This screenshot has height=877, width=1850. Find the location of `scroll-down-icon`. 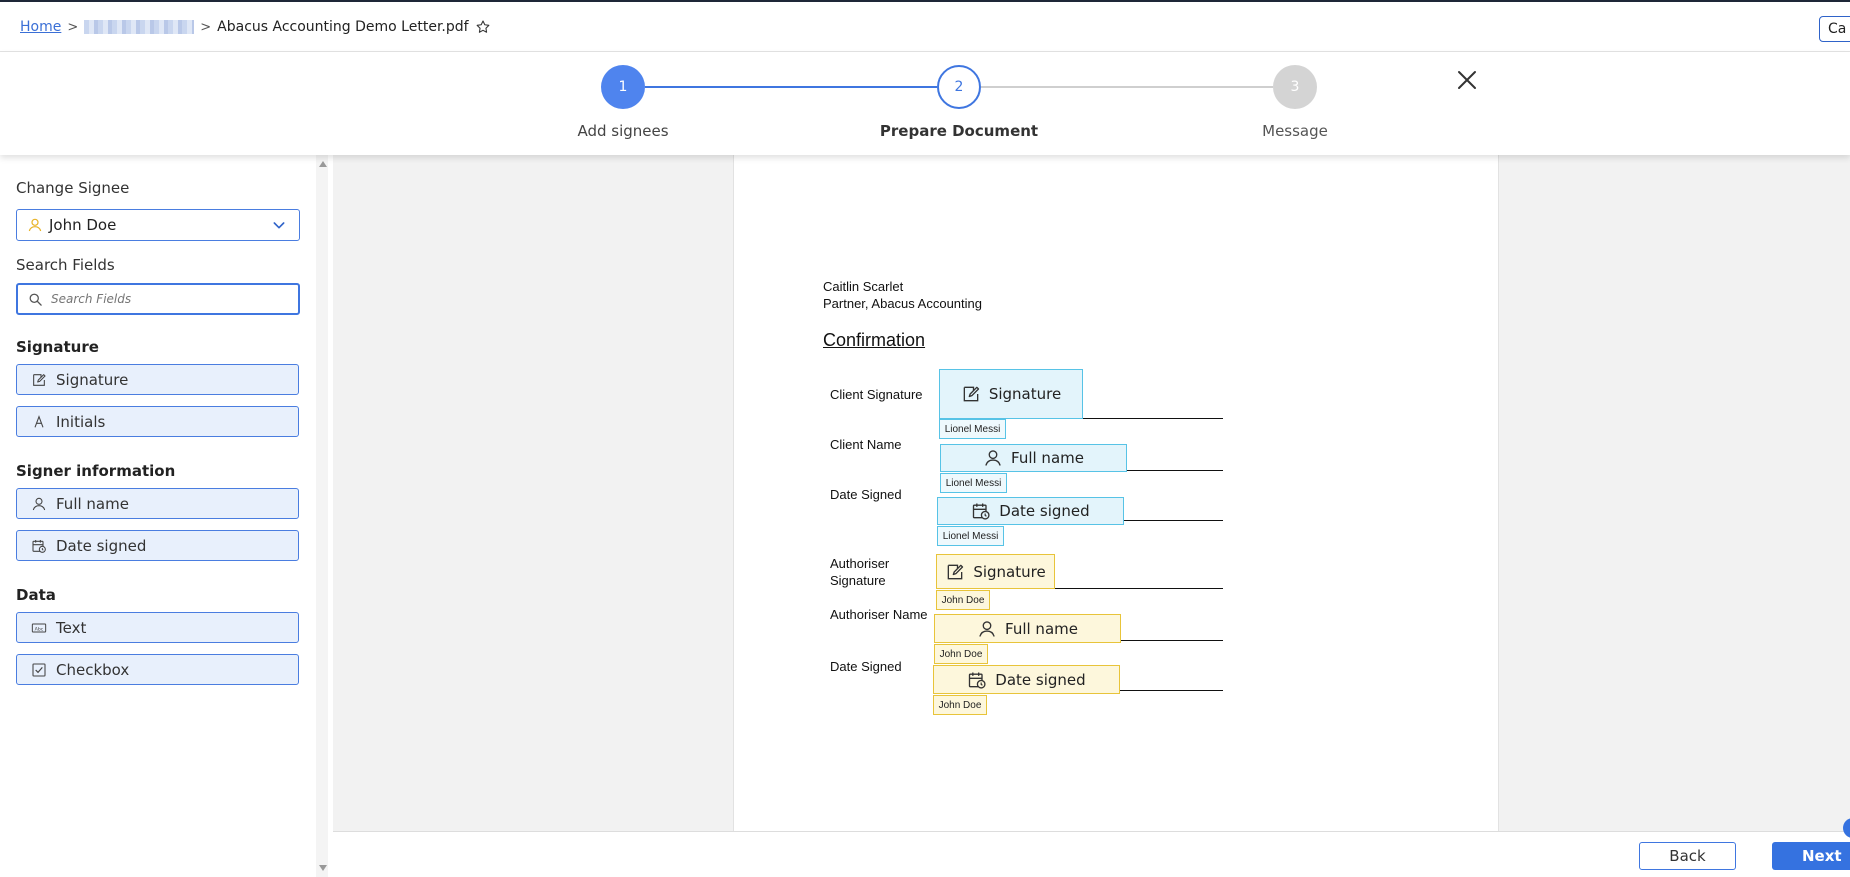

scroll-down-icon is located at coordinates (323, 868).